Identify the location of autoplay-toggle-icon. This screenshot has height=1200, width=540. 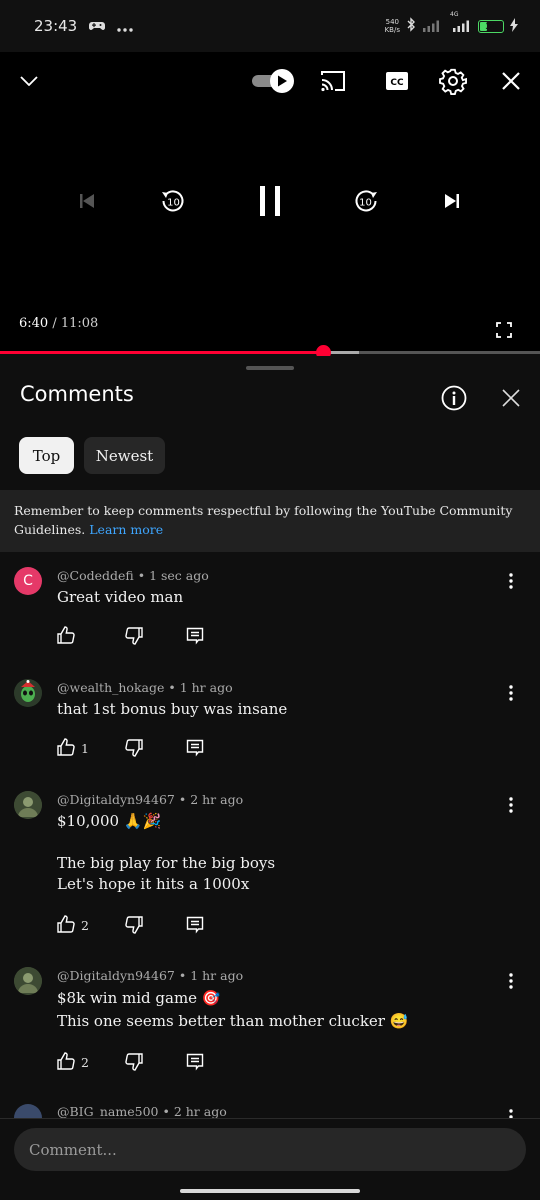
(273, 81).